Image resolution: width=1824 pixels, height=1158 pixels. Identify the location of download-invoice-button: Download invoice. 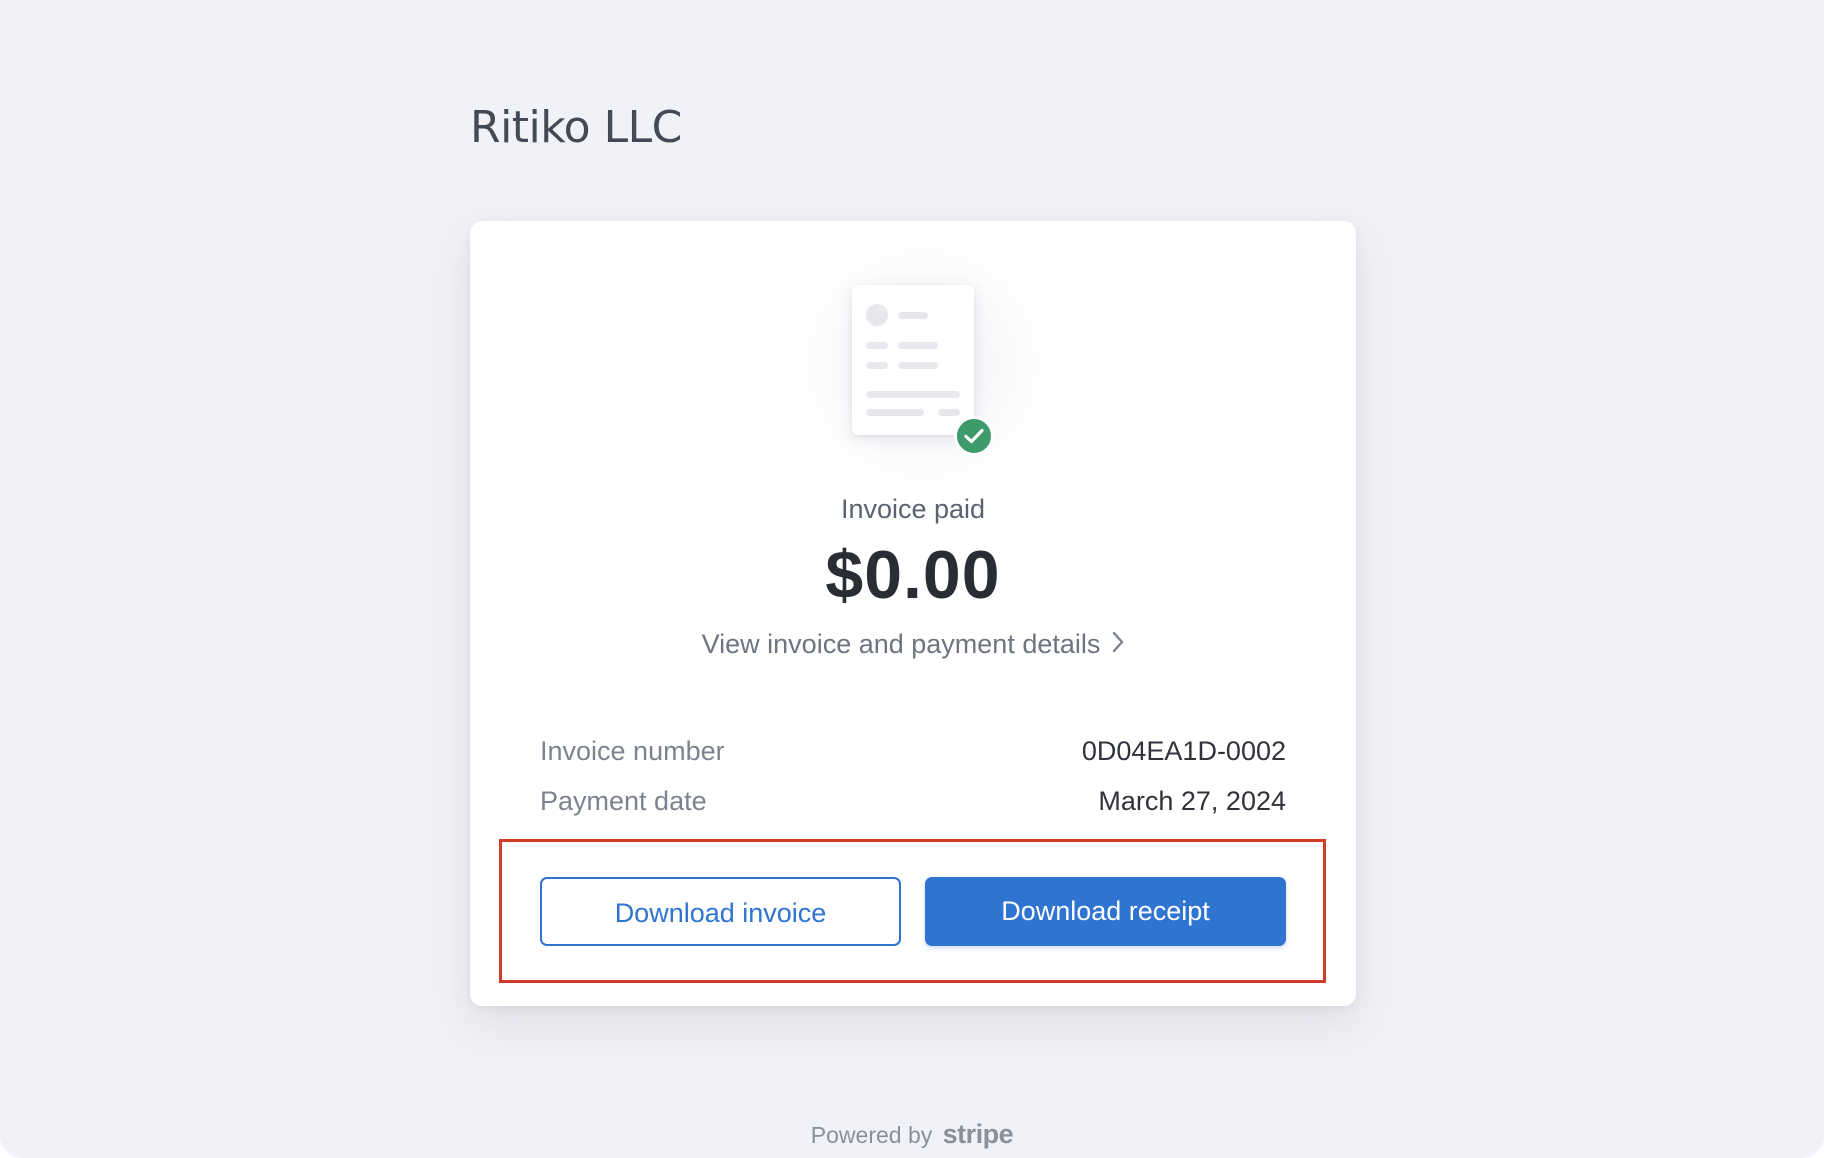
(720, 911).